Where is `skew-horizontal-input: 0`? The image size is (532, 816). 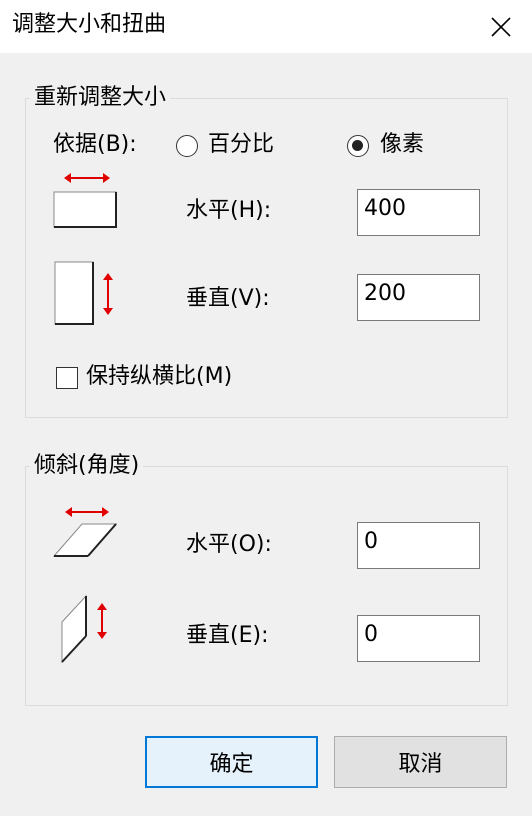
skew-horizontal-input: 0 is located at coordinates (418, 545).